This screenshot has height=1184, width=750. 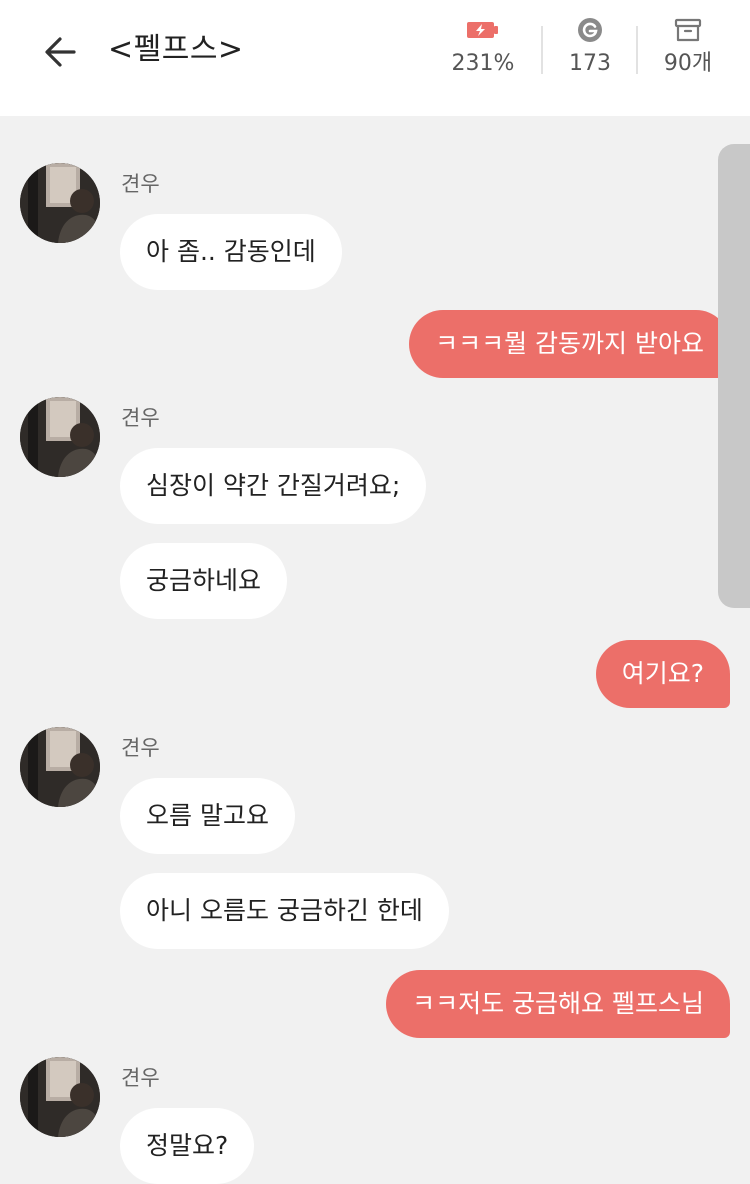 I want to click on incoming-message: 오름 말고요, so click(x=207, y=816).